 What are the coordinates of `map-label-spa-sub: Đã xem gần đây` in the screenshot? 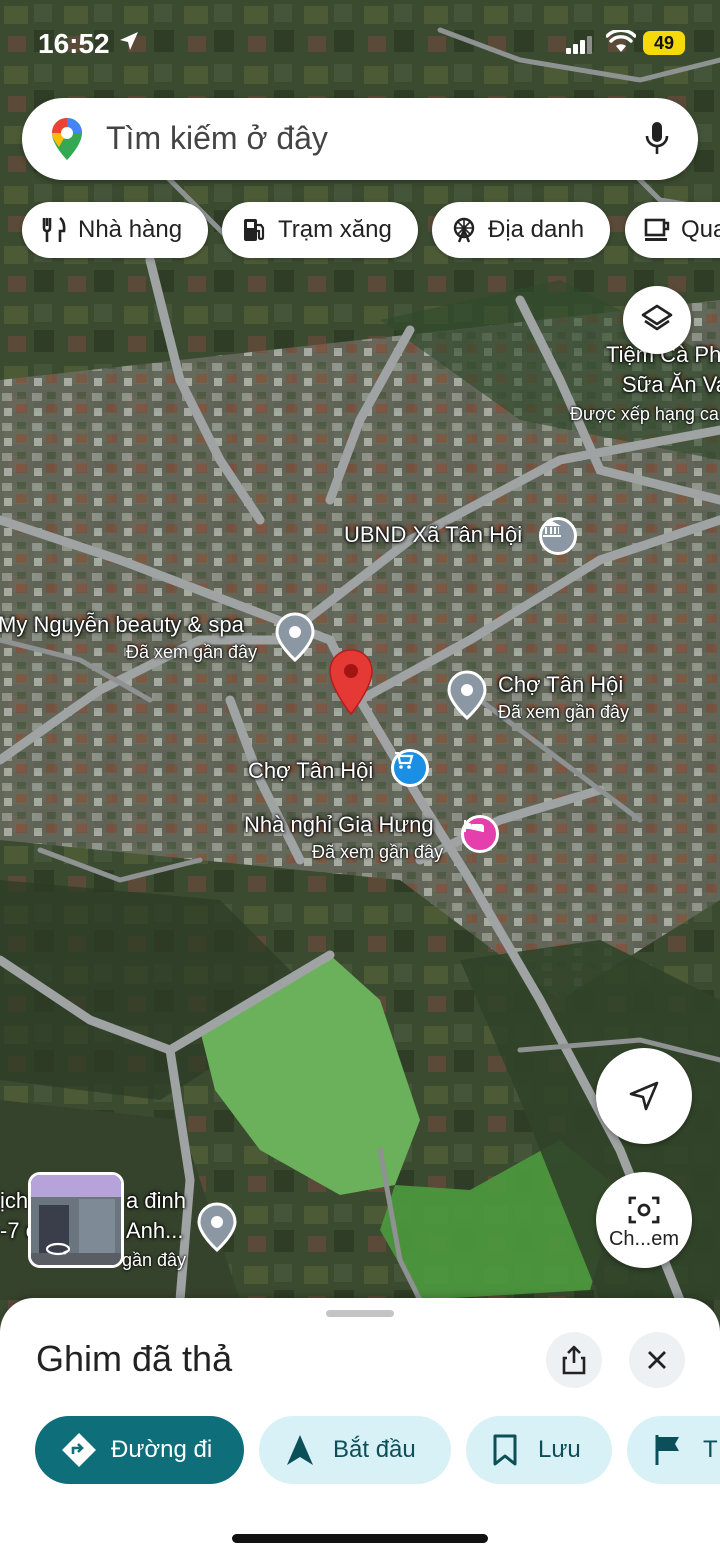 It's located at (192, 652).